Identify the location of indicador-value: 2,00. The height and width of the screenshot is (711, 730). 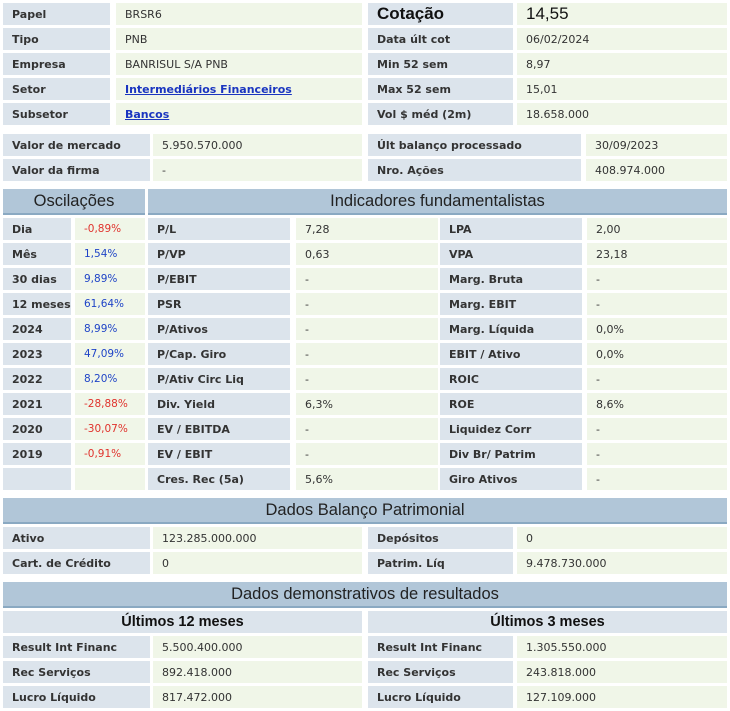
(657, 229).